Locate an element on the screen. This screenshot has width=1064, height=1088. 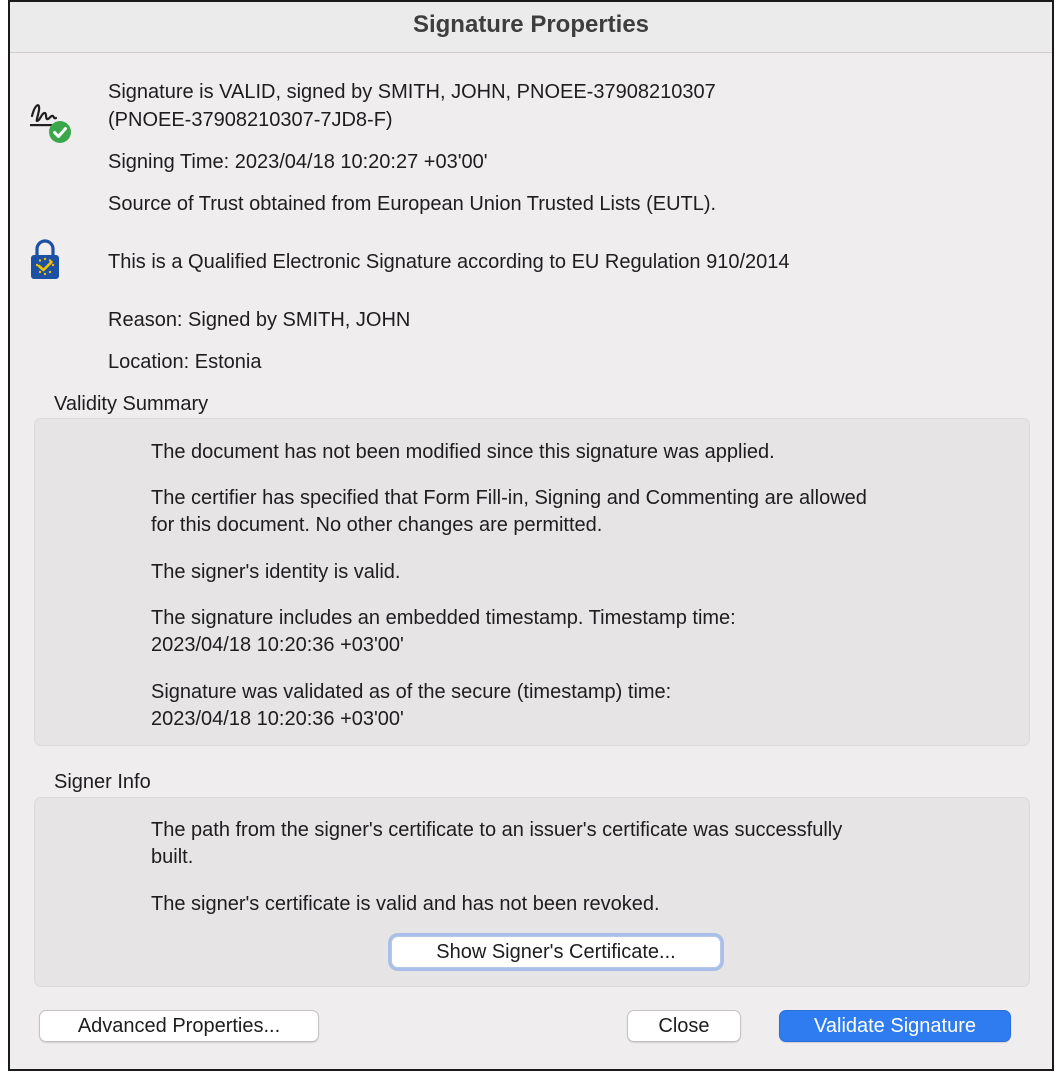
location: Location: Estonia is located at coordinates (185, 362).